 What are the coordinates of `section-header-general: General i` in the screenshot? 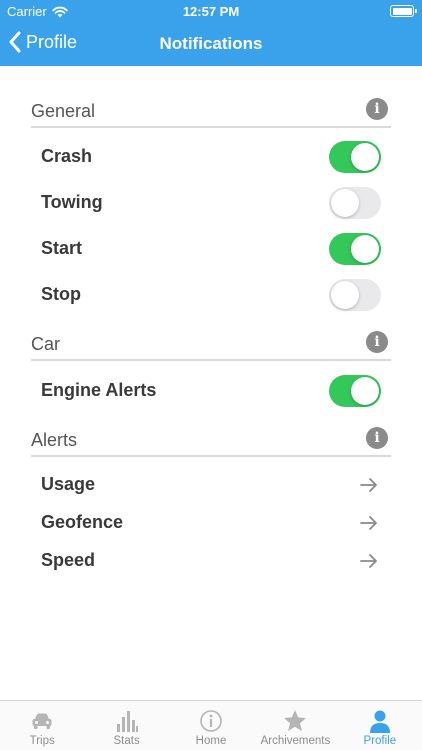 It's located at (211, 113).